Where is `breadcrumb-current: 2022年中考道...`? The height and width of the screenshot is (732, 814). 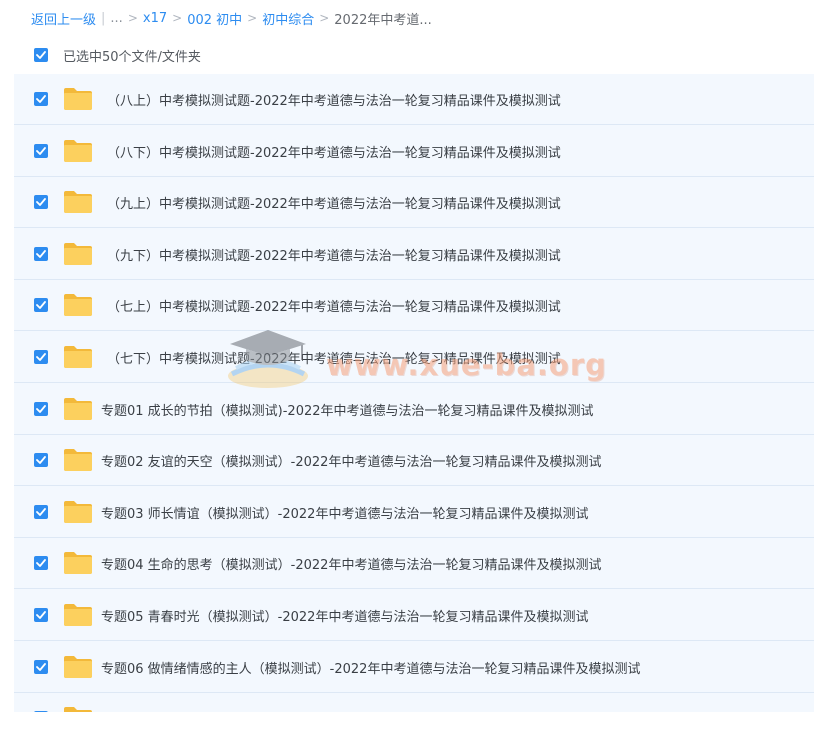
breadcrumb-current: 2022年中考道... is located at coordinates (383, 20).